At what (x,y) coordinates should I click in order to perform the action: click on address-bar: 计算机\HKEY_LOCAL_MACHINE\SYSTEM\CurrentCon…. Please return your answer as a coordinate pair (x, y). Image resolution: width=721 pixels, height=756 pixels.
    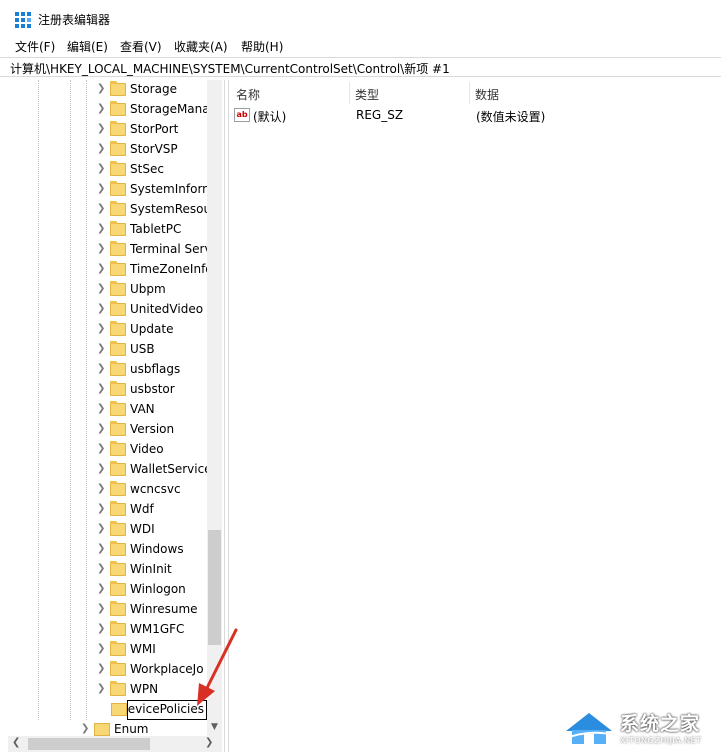
    Looking at the image, I should click on (360, 67).